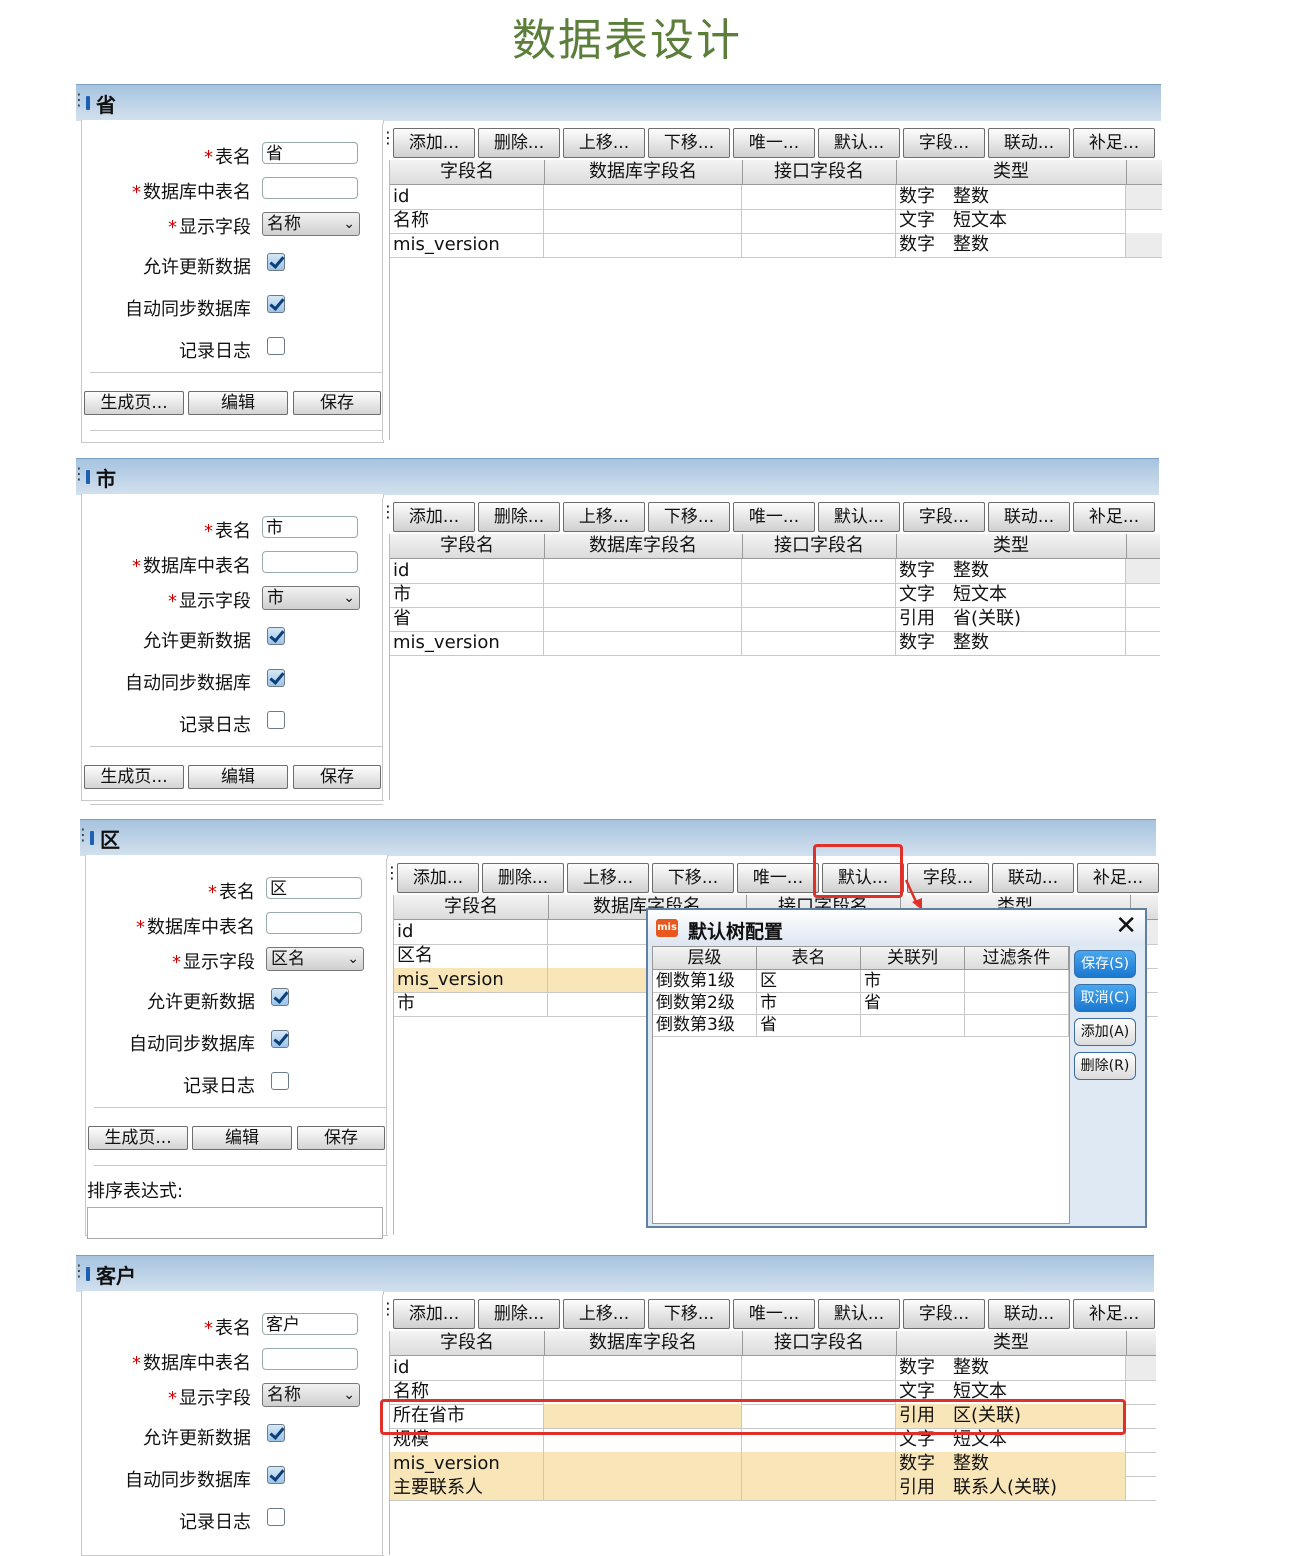 The image size is (1300, 1556). What do you see at coordinates (238, 777) in the screenshot?
I see `edit-button: 编辑` at bounding box center [238, 777].